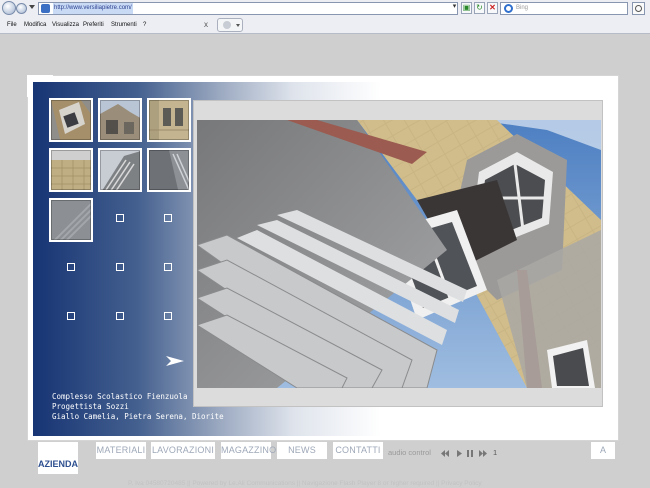 The height and width of the screenshot is (488, 650). I want to click on nav-news: NEWS, so click(302, 451).